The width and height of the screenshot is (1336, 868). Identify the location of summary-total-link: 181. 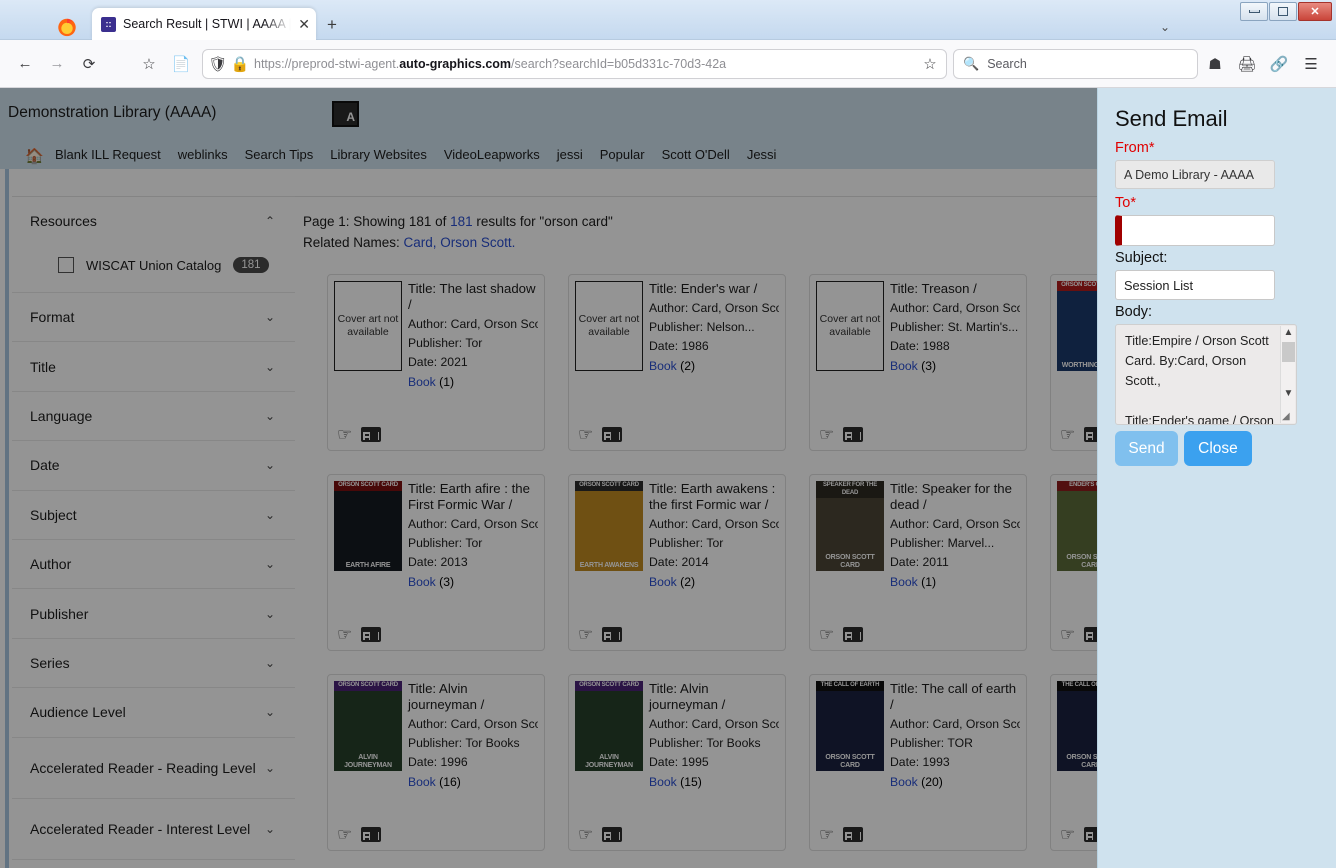
(461, 221).